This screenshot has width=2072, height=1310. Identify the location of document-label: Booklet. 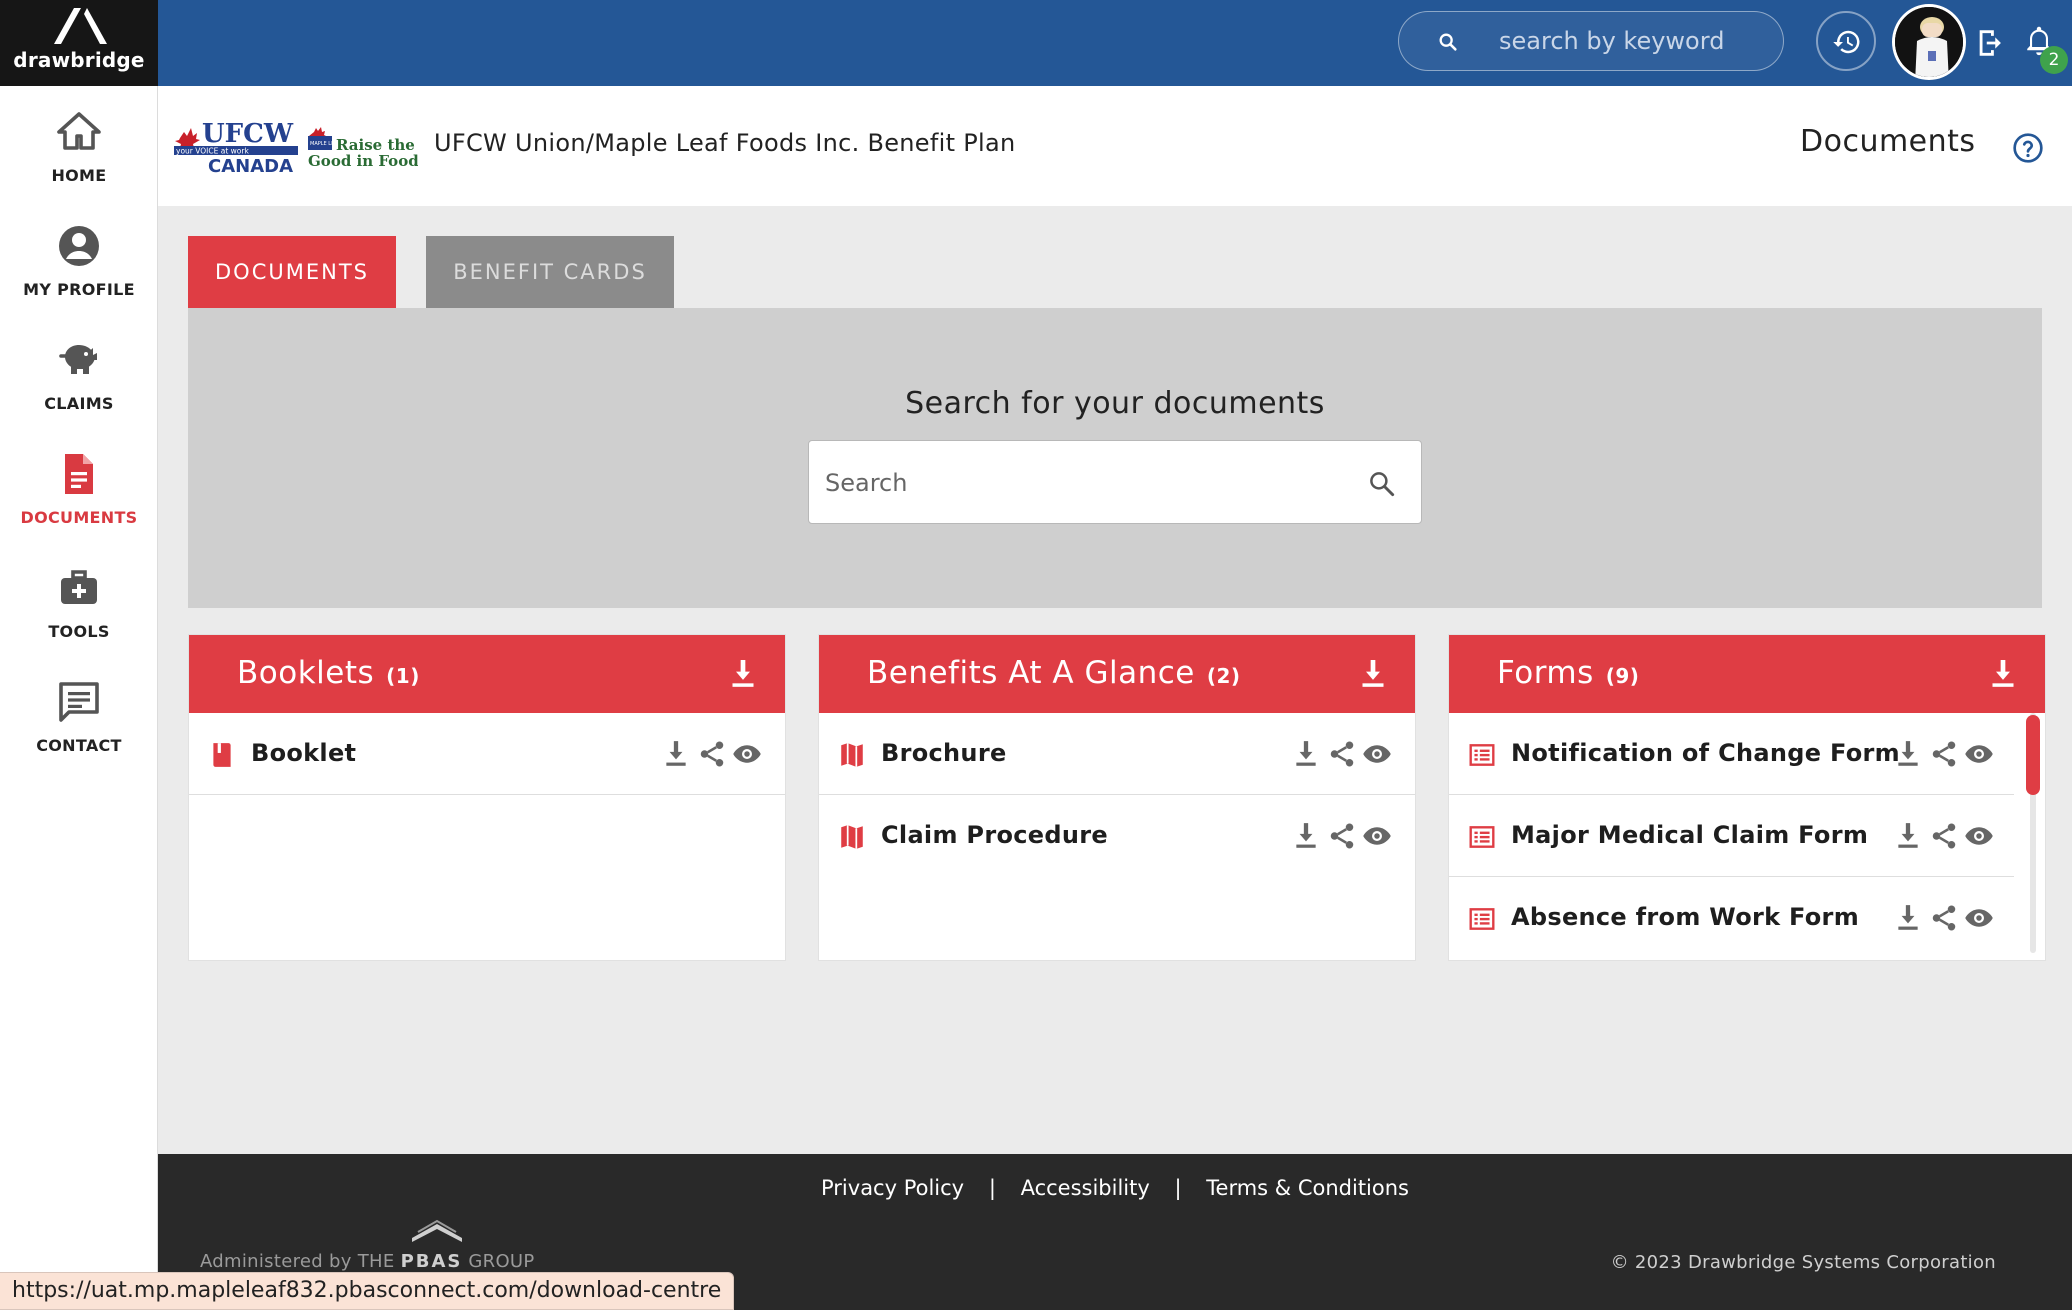
(304, 753).